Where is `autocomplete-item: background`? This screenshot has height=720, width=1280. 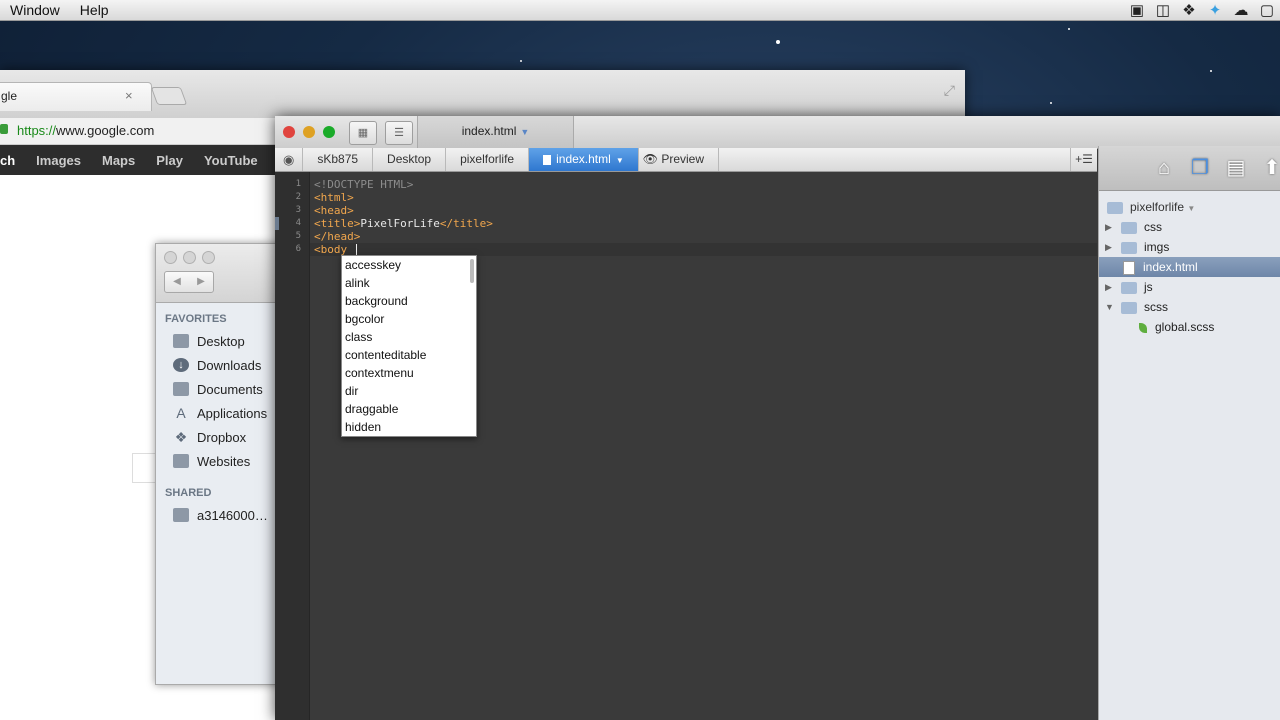
autocomplete-item: background is located at coordinates (409, 301).